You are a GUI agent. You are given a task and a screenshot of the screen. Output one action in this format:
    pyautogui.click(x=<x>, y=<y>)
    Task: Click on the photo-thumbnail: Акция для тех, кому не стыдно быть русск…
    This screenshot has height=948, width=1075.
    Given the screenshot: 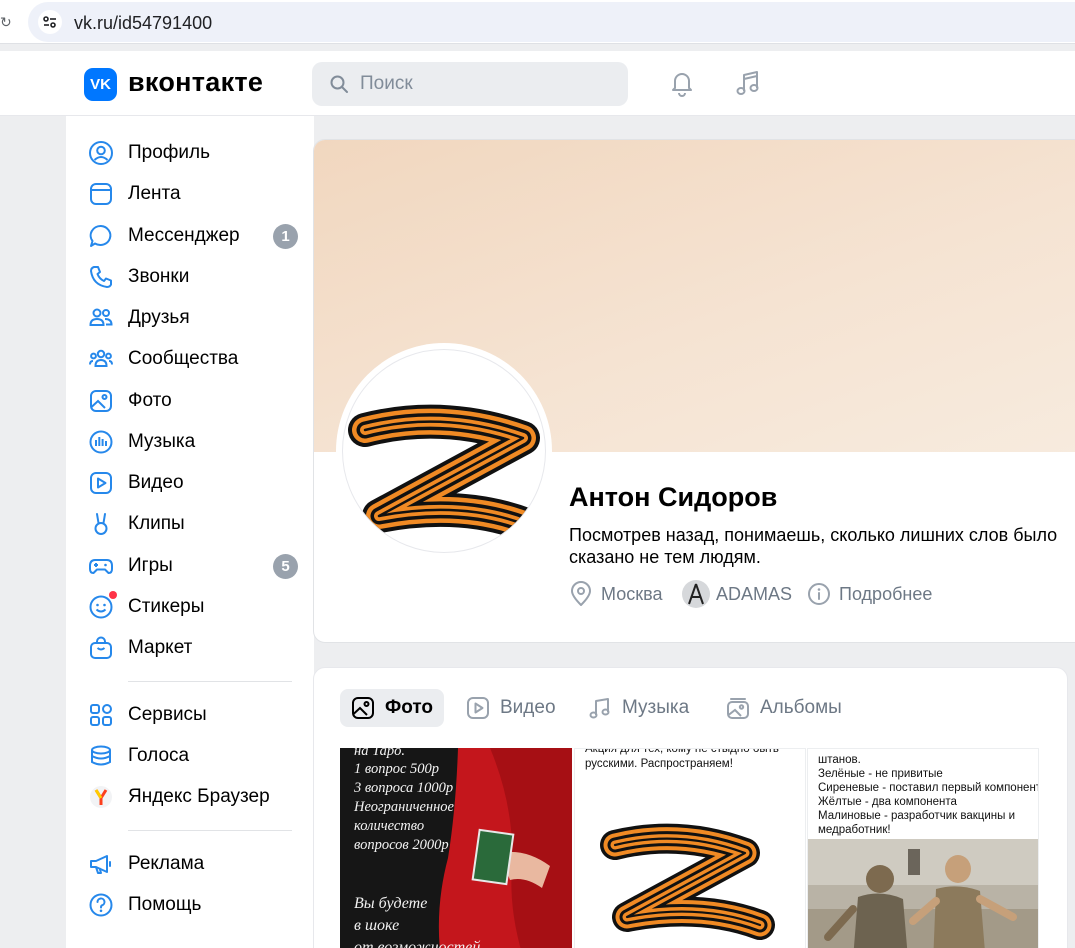 What is the action you would take?
    pyautogui.click(x=690, y=848)
    